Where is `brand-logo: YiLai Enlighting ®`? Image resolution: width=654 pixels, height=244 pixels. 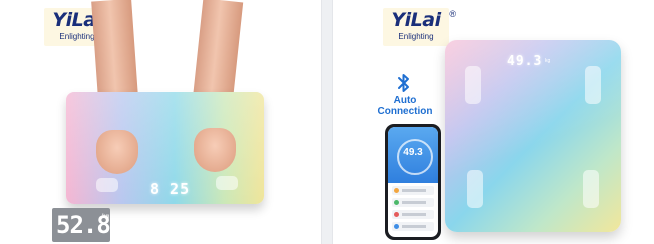 brand-logo: YiLai Enlighting ® is located at coordinates (419, 27).